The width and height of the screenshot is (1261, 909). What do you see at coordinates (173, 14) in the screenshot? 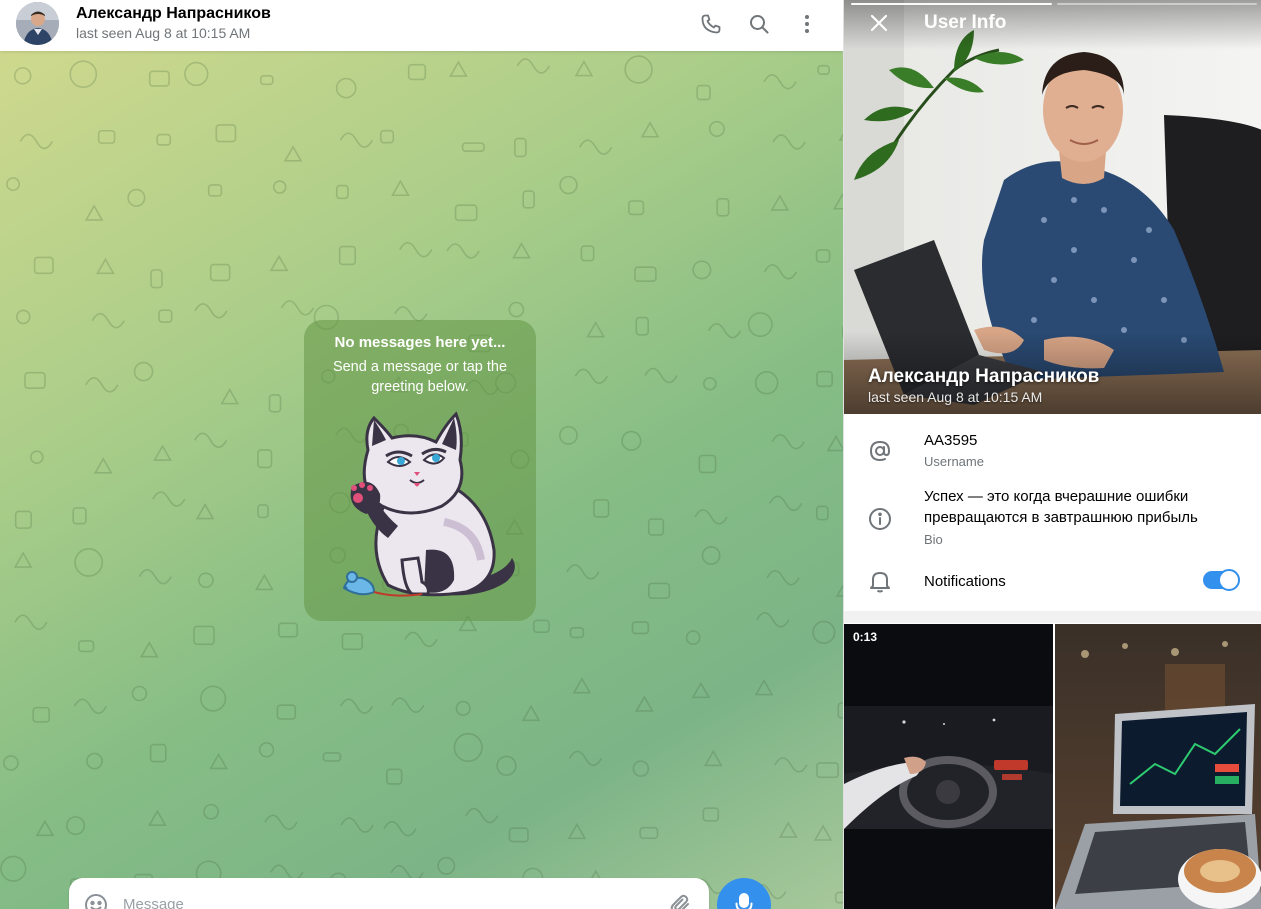
I see `chat-title: Александр Напрасников` at bounding box center [173, 14].